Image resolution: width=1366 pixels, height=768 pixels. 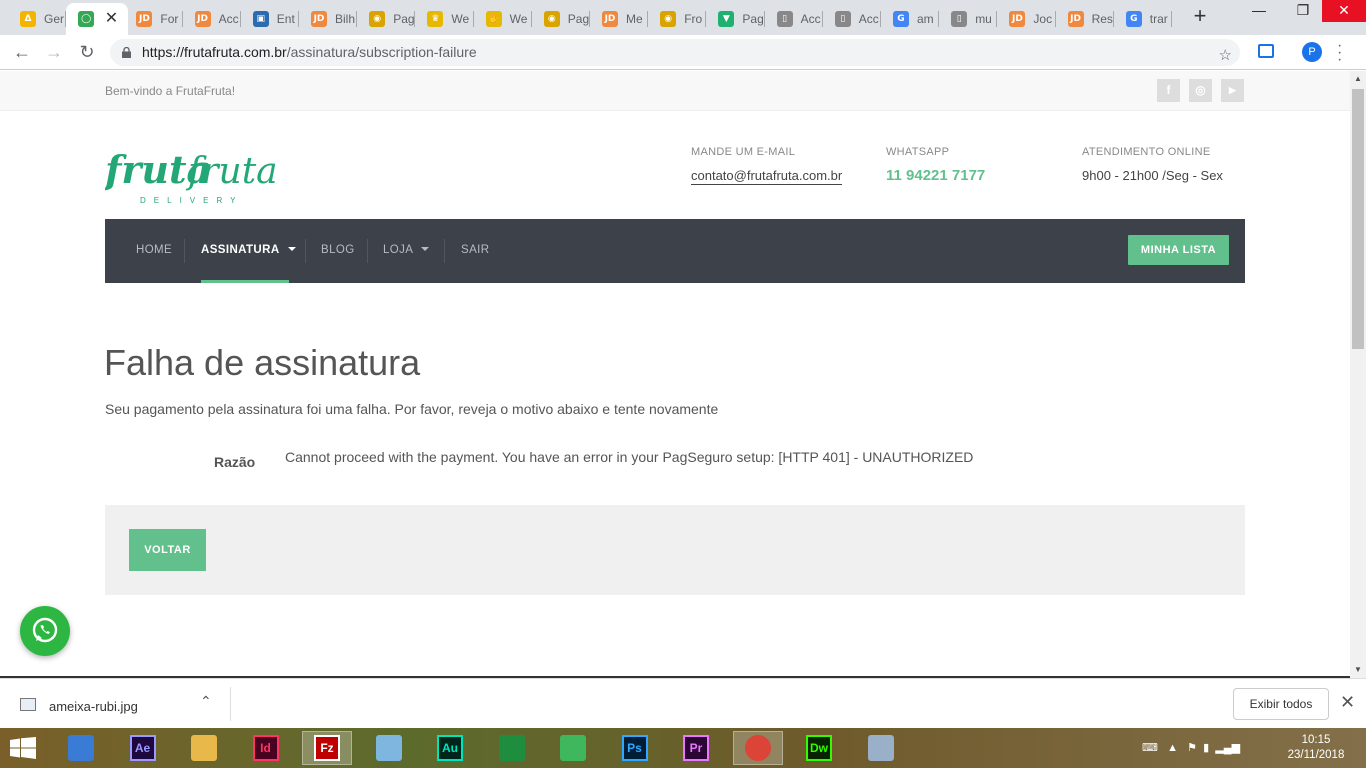 What do you see at coordinates (1043, 19) in the screenshot?
I see `tab-label: Joc` at bounding box center [1043, 19].